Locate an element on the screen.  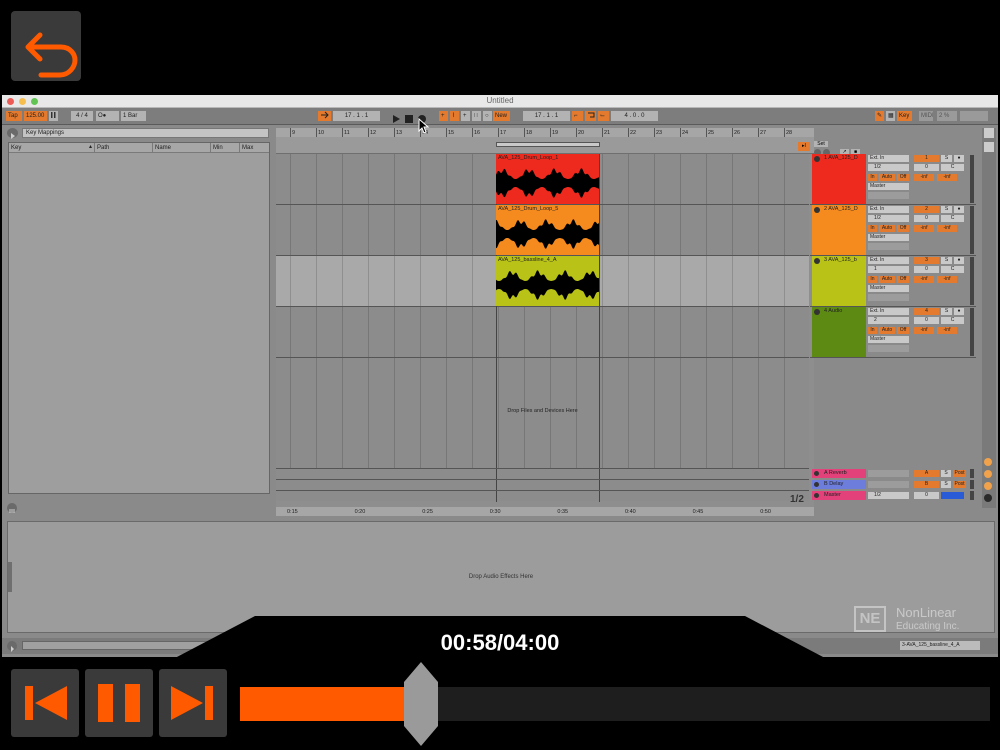
punch-in-button: ⌐ is located at coordinates (577, 116).